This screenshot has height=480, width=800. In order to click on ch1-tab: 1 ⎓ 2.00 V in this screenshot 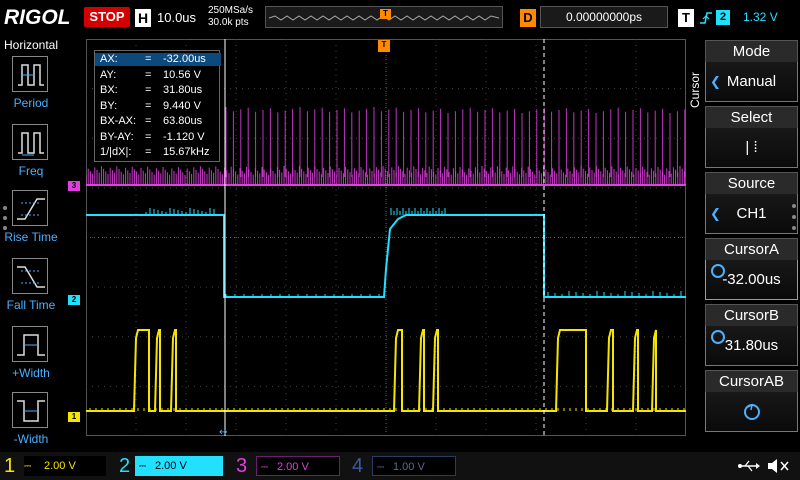, I will do `click(55, 466)`.